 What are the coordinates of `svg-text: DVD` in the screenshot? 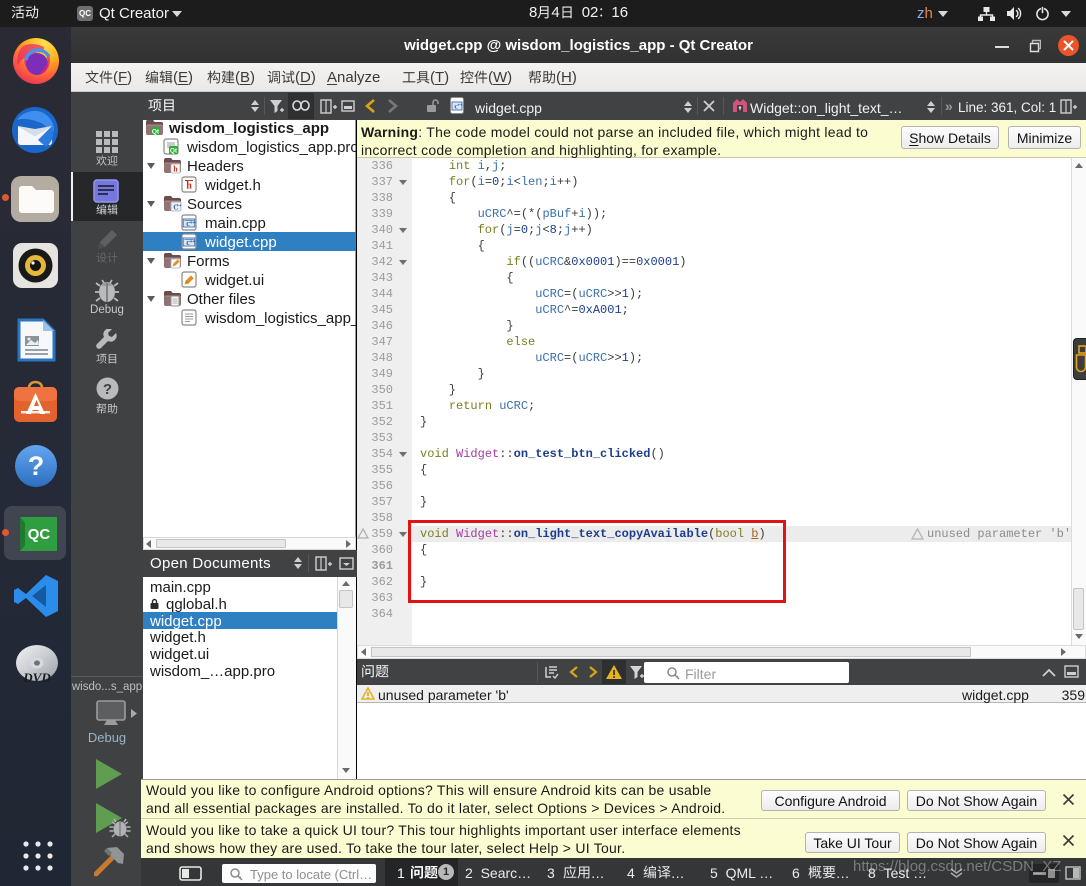 It's located at (36, 677).